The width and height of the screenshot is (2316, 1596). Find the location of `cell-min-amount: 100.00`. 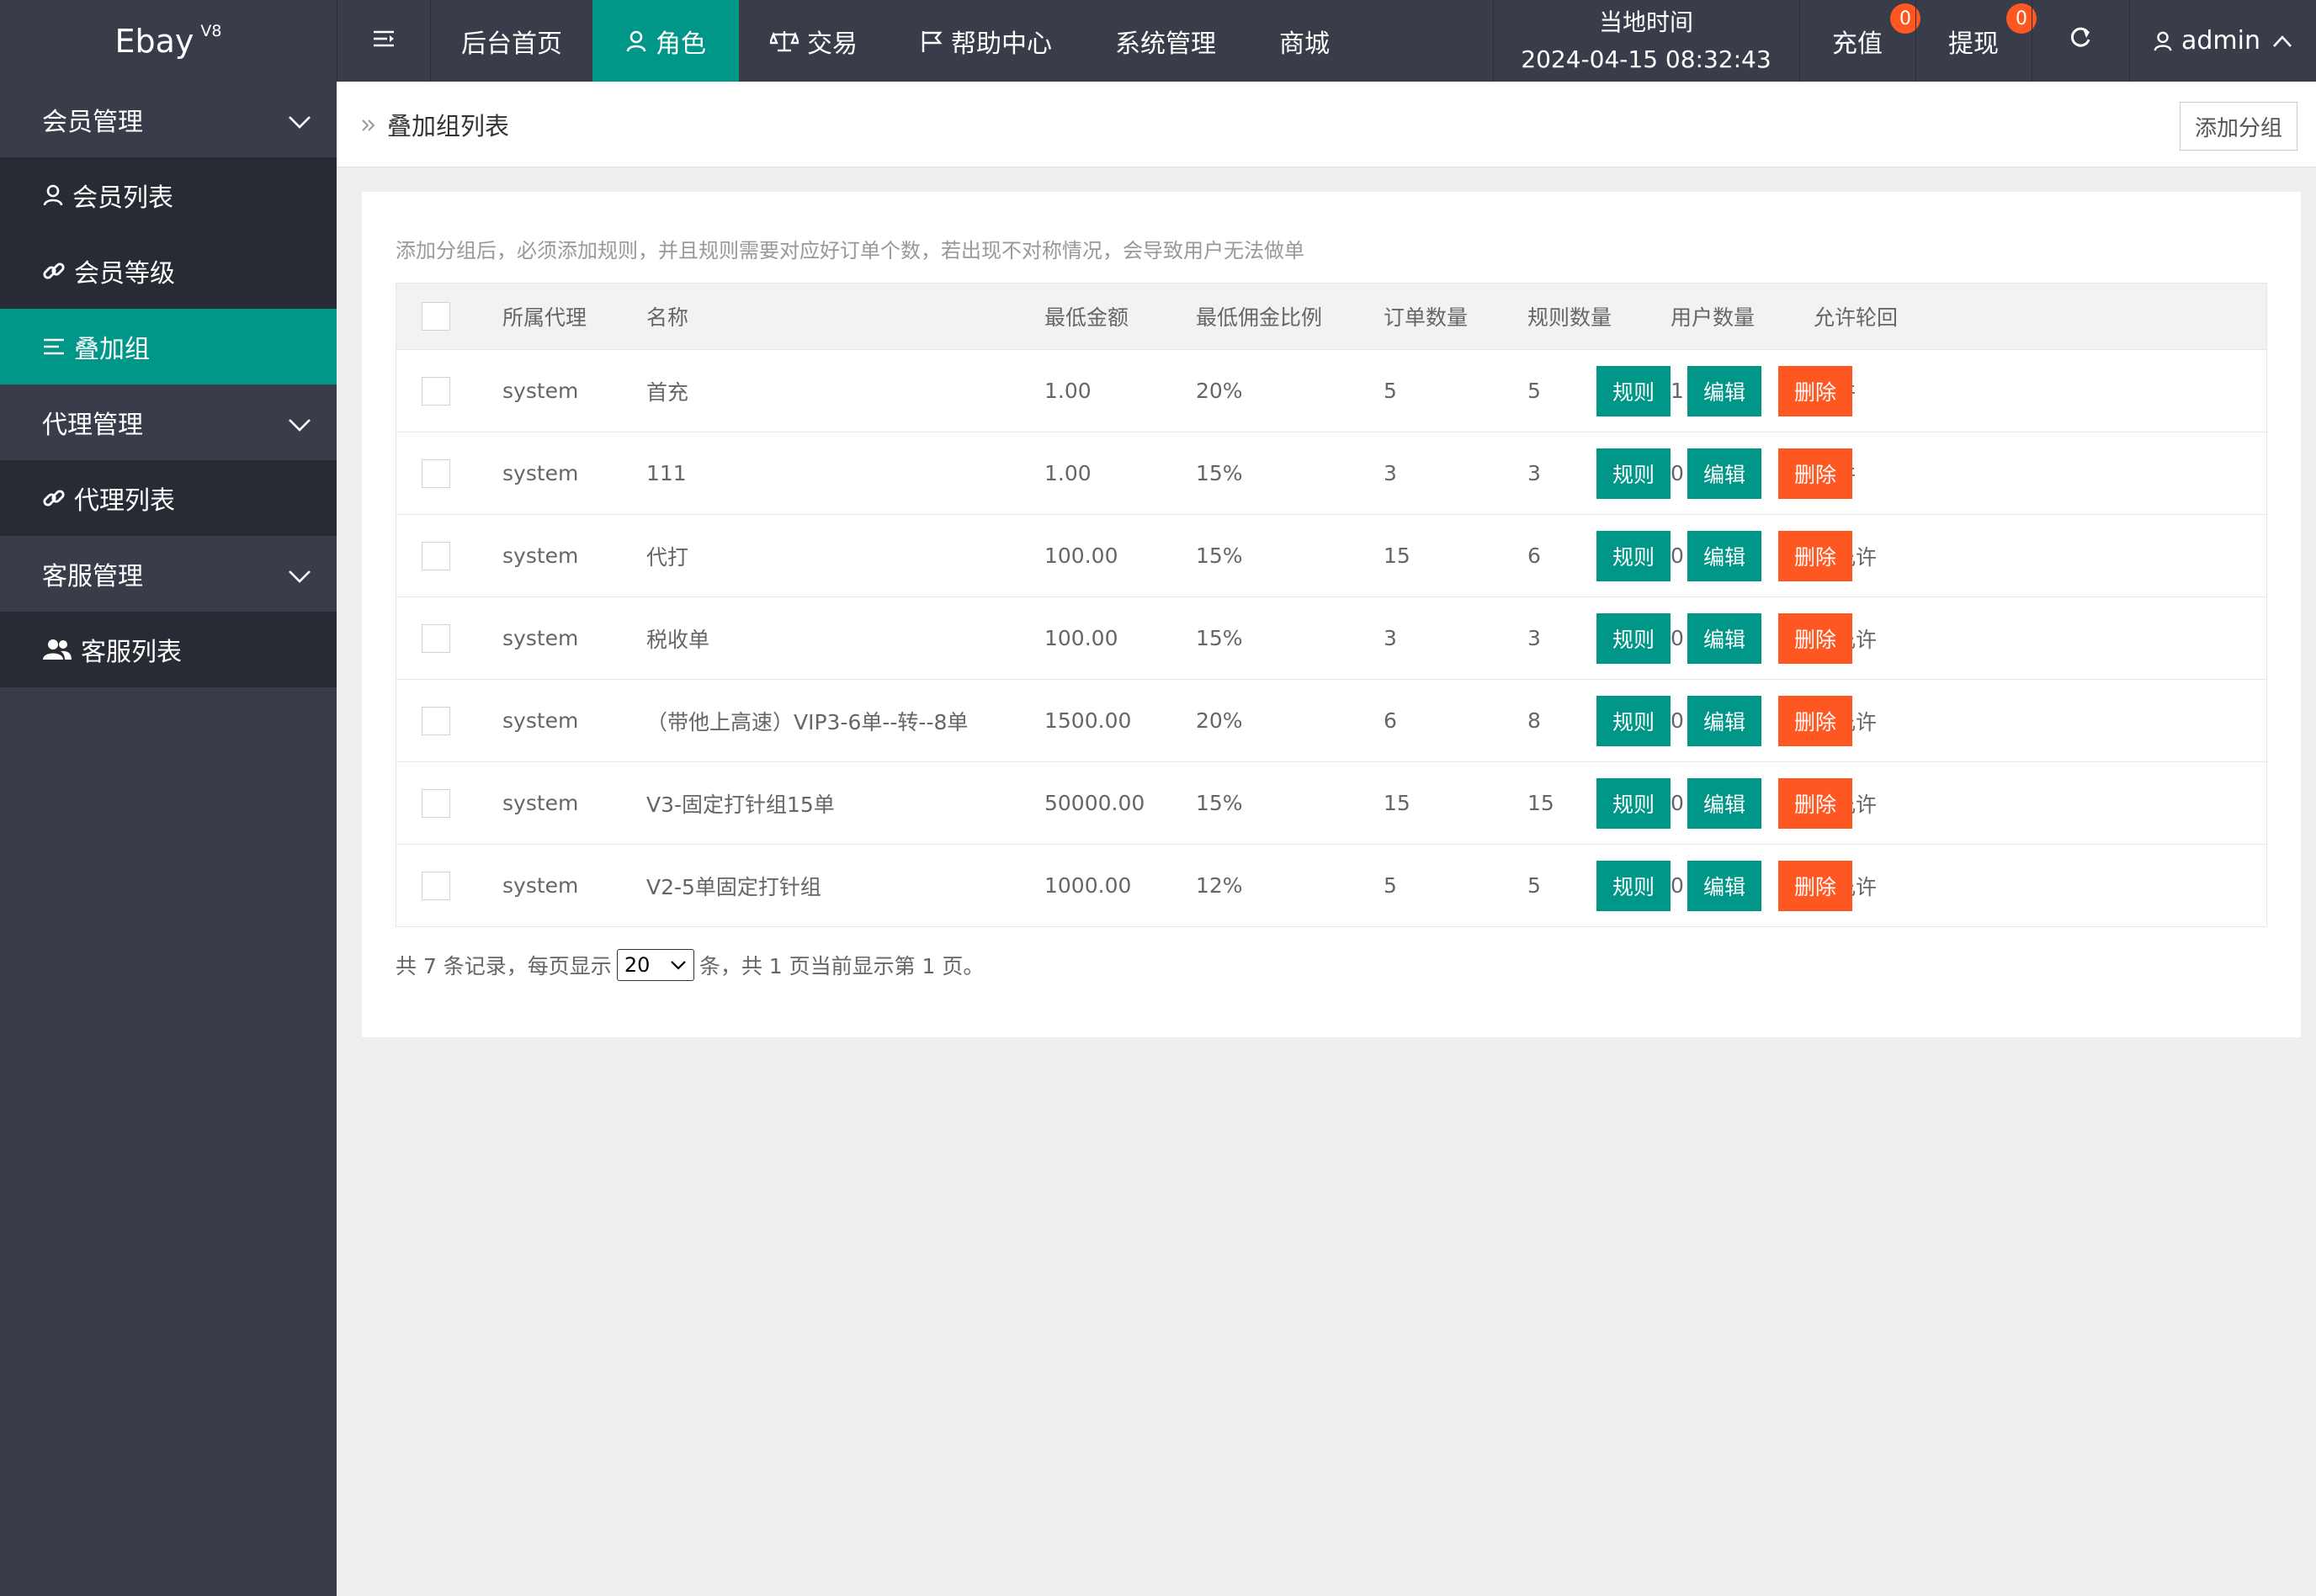

cell-min-amount: 100.00 is located at coordinates (1081, 638).